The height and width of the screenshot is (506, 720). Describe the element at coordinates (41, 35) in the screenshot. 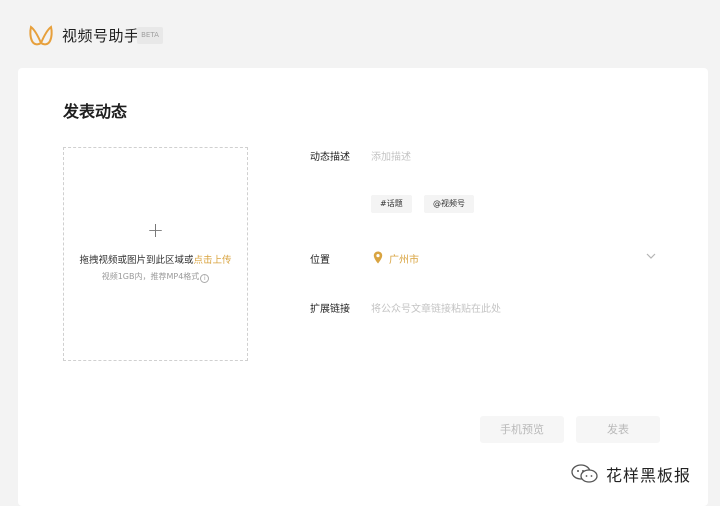

I see `butterfly-logo-icon` at that location.